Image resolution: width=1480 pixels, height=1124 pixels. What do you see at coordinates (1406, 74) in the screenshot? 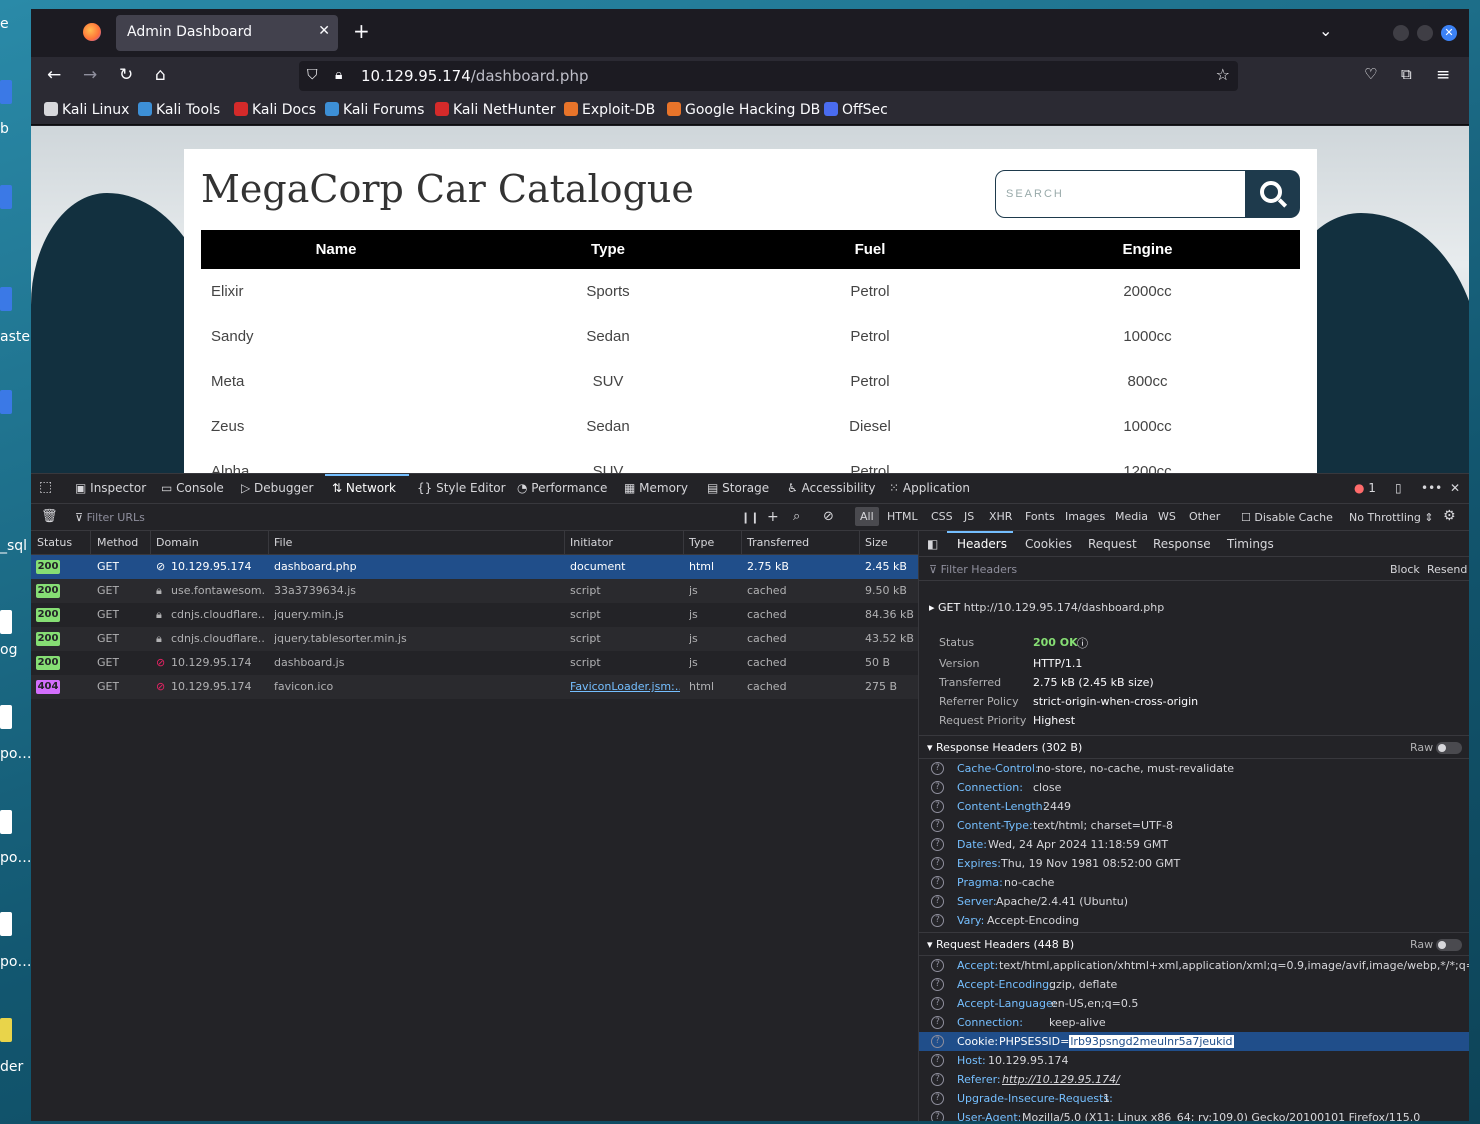
I see `extensions-icon: ⧉` at bounding box center [1406, 74].